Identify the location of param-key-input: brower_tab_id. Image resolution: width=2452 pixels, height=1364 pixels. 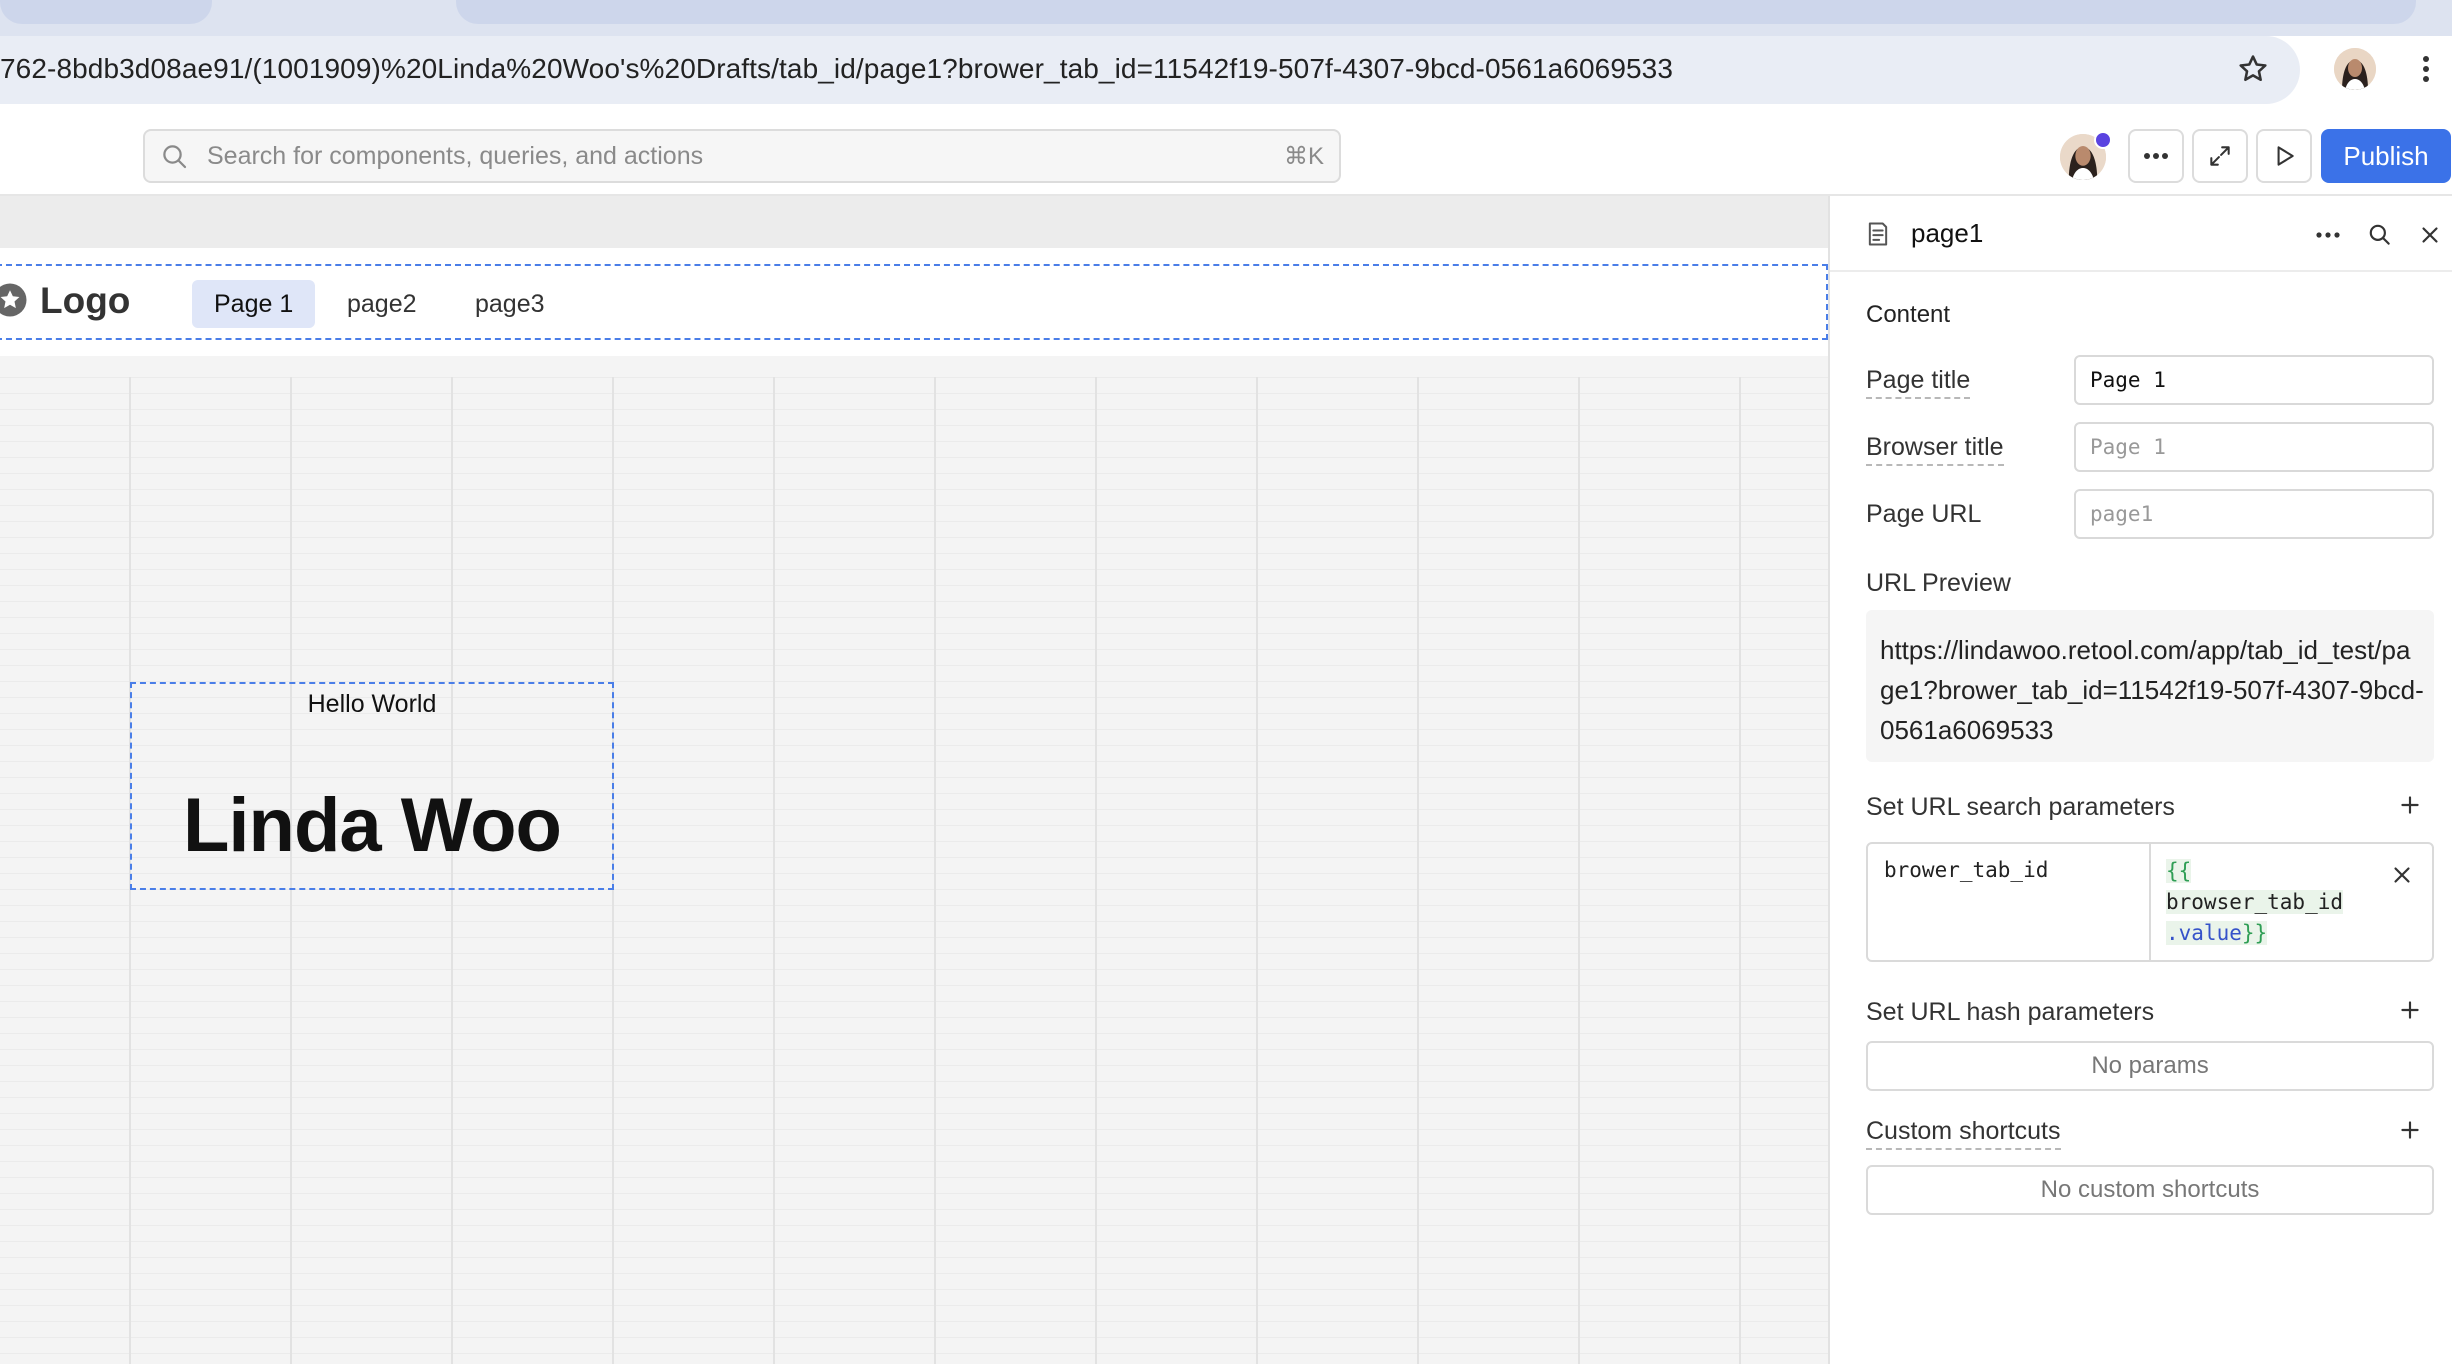
(1966, 870).